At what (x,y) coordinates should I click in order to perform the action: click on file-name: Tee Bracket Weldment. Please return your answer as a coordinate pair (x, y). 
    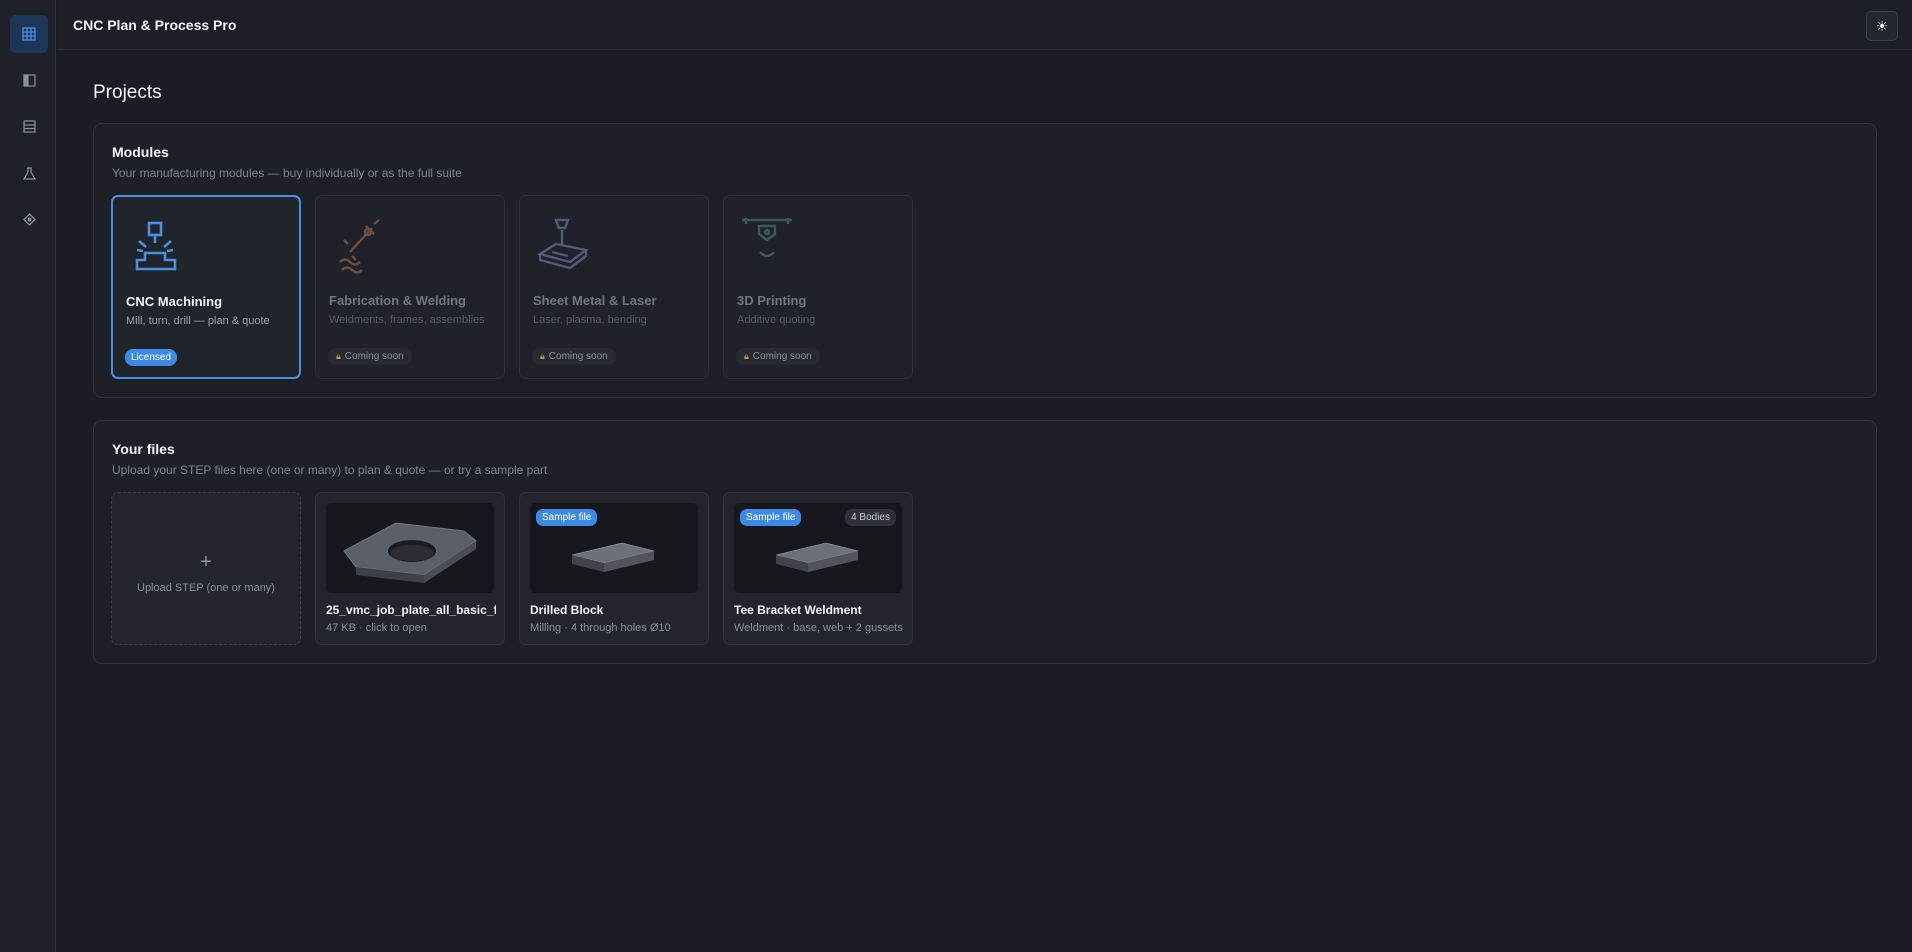
    Looking at the image, I should click on (798, 610).